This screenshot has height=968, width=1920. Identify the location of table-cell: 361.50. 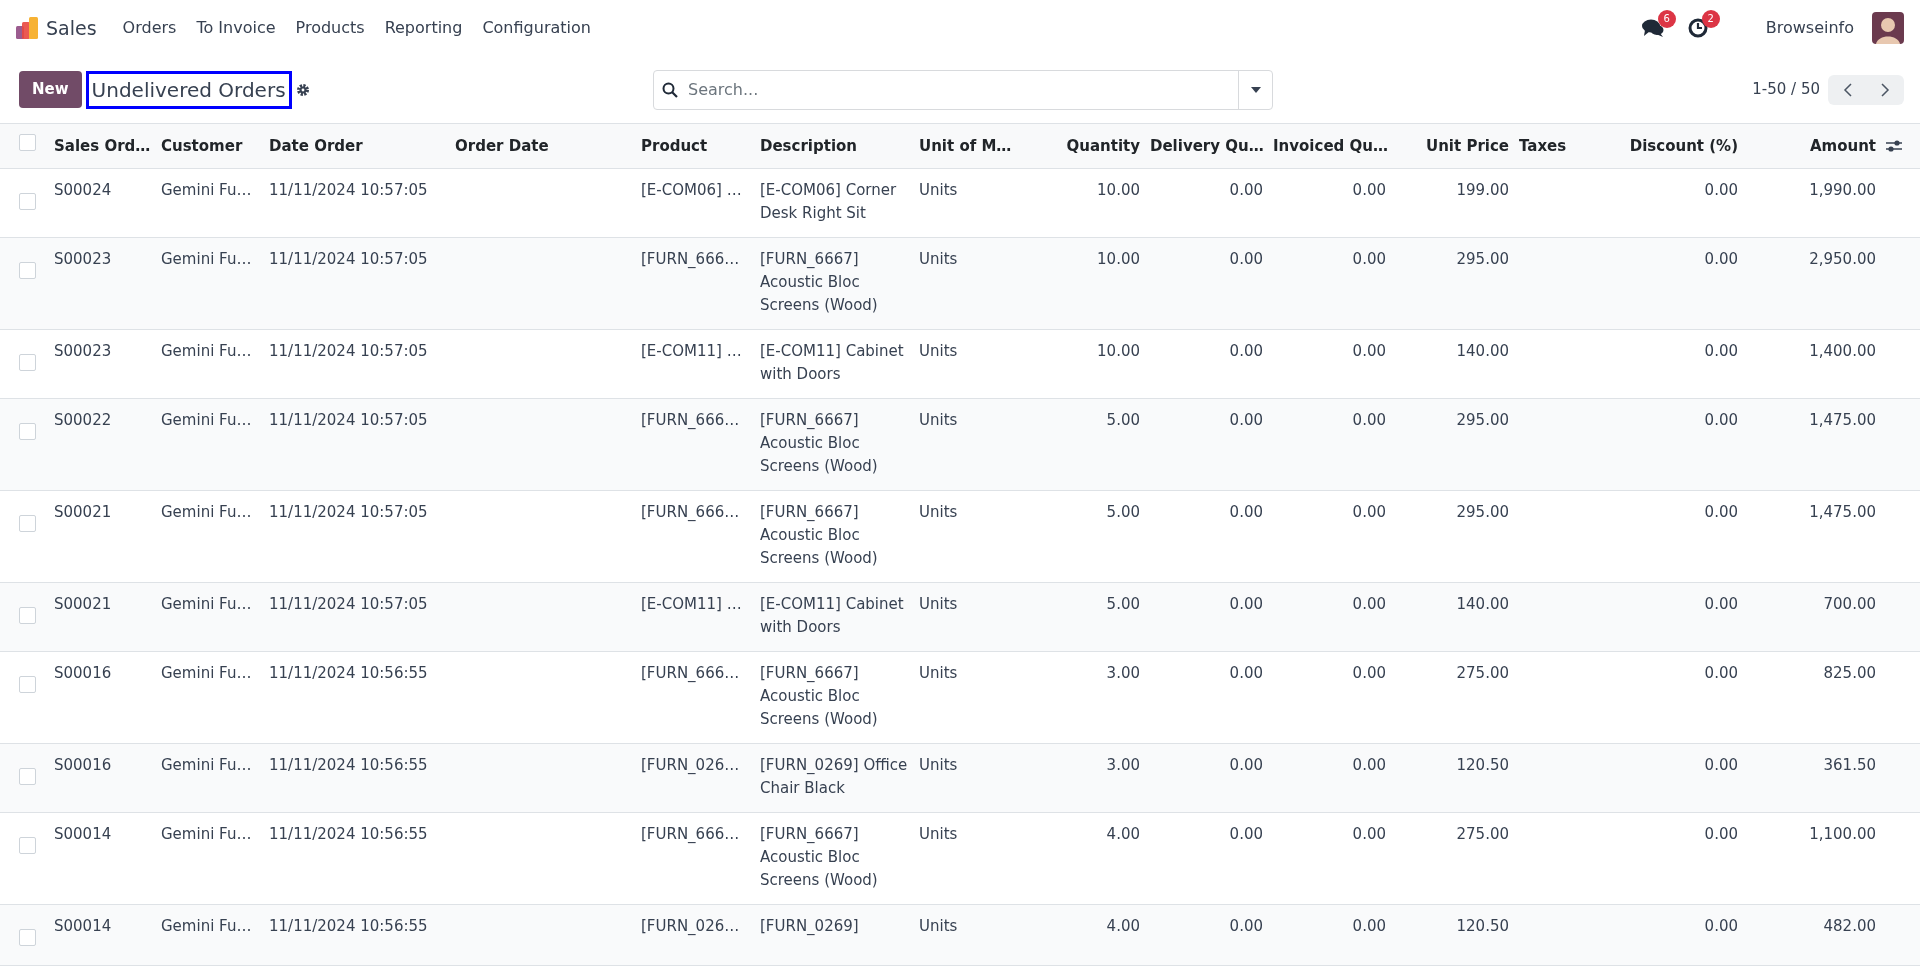
(1849, 764).